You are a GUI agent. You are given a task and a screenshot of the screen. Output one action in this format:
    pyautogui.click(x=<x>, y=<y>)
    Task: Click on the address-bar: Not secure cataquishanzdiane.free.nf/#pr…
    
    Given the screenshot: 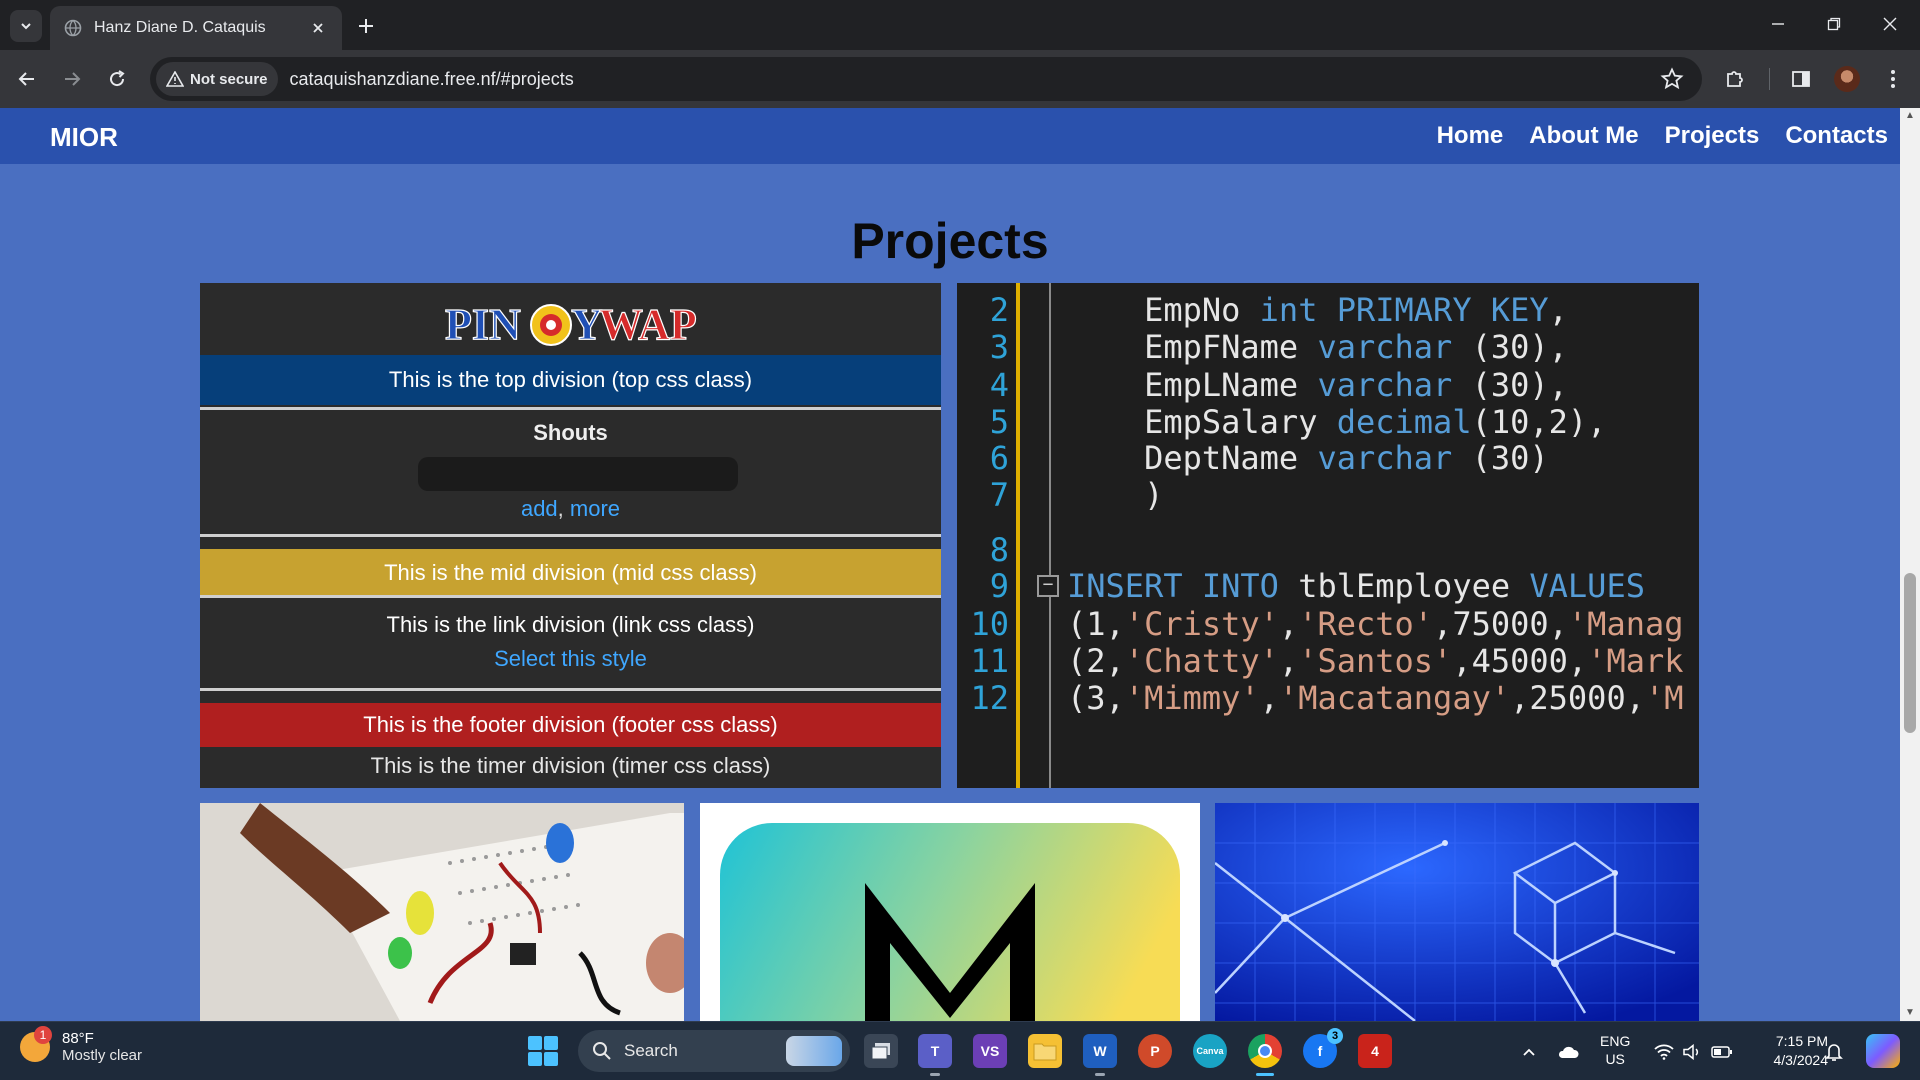 What is the action you would take?
    pyautogui.click(x=926, y=79)
    